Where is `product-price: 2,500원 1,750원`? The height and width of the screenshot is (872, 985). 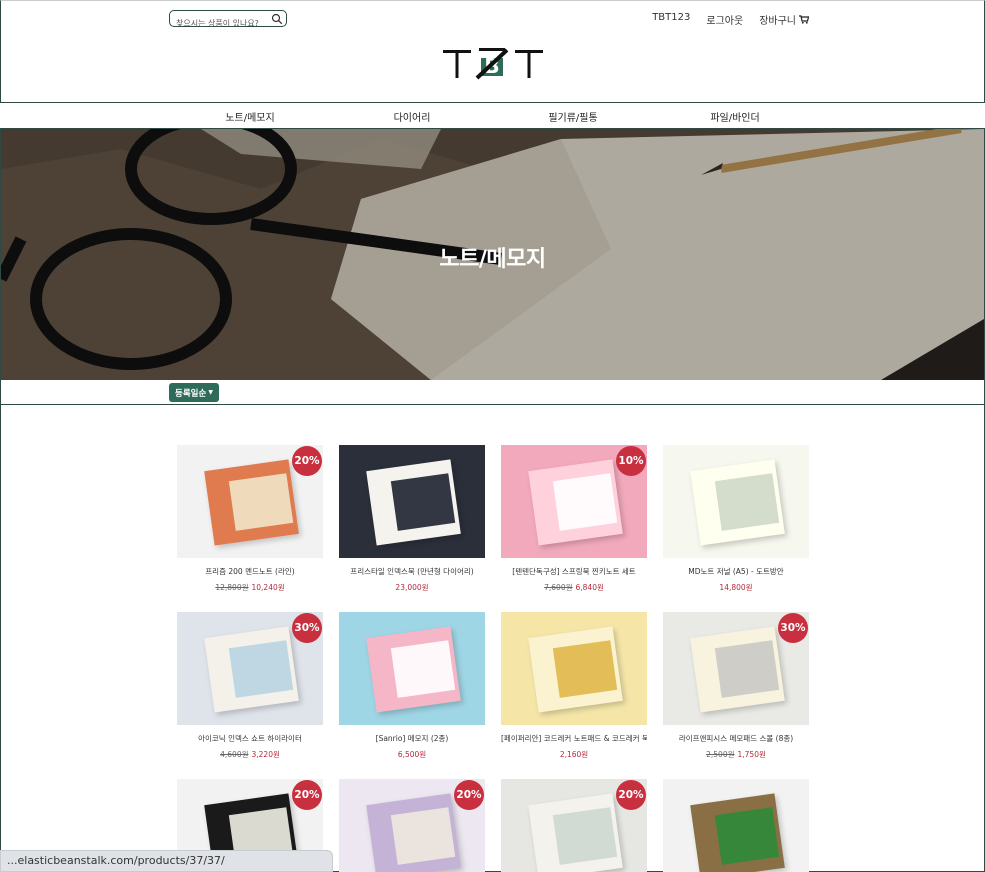 product-price: 2,500원 1,750원 is located at coordinates (736, 754).